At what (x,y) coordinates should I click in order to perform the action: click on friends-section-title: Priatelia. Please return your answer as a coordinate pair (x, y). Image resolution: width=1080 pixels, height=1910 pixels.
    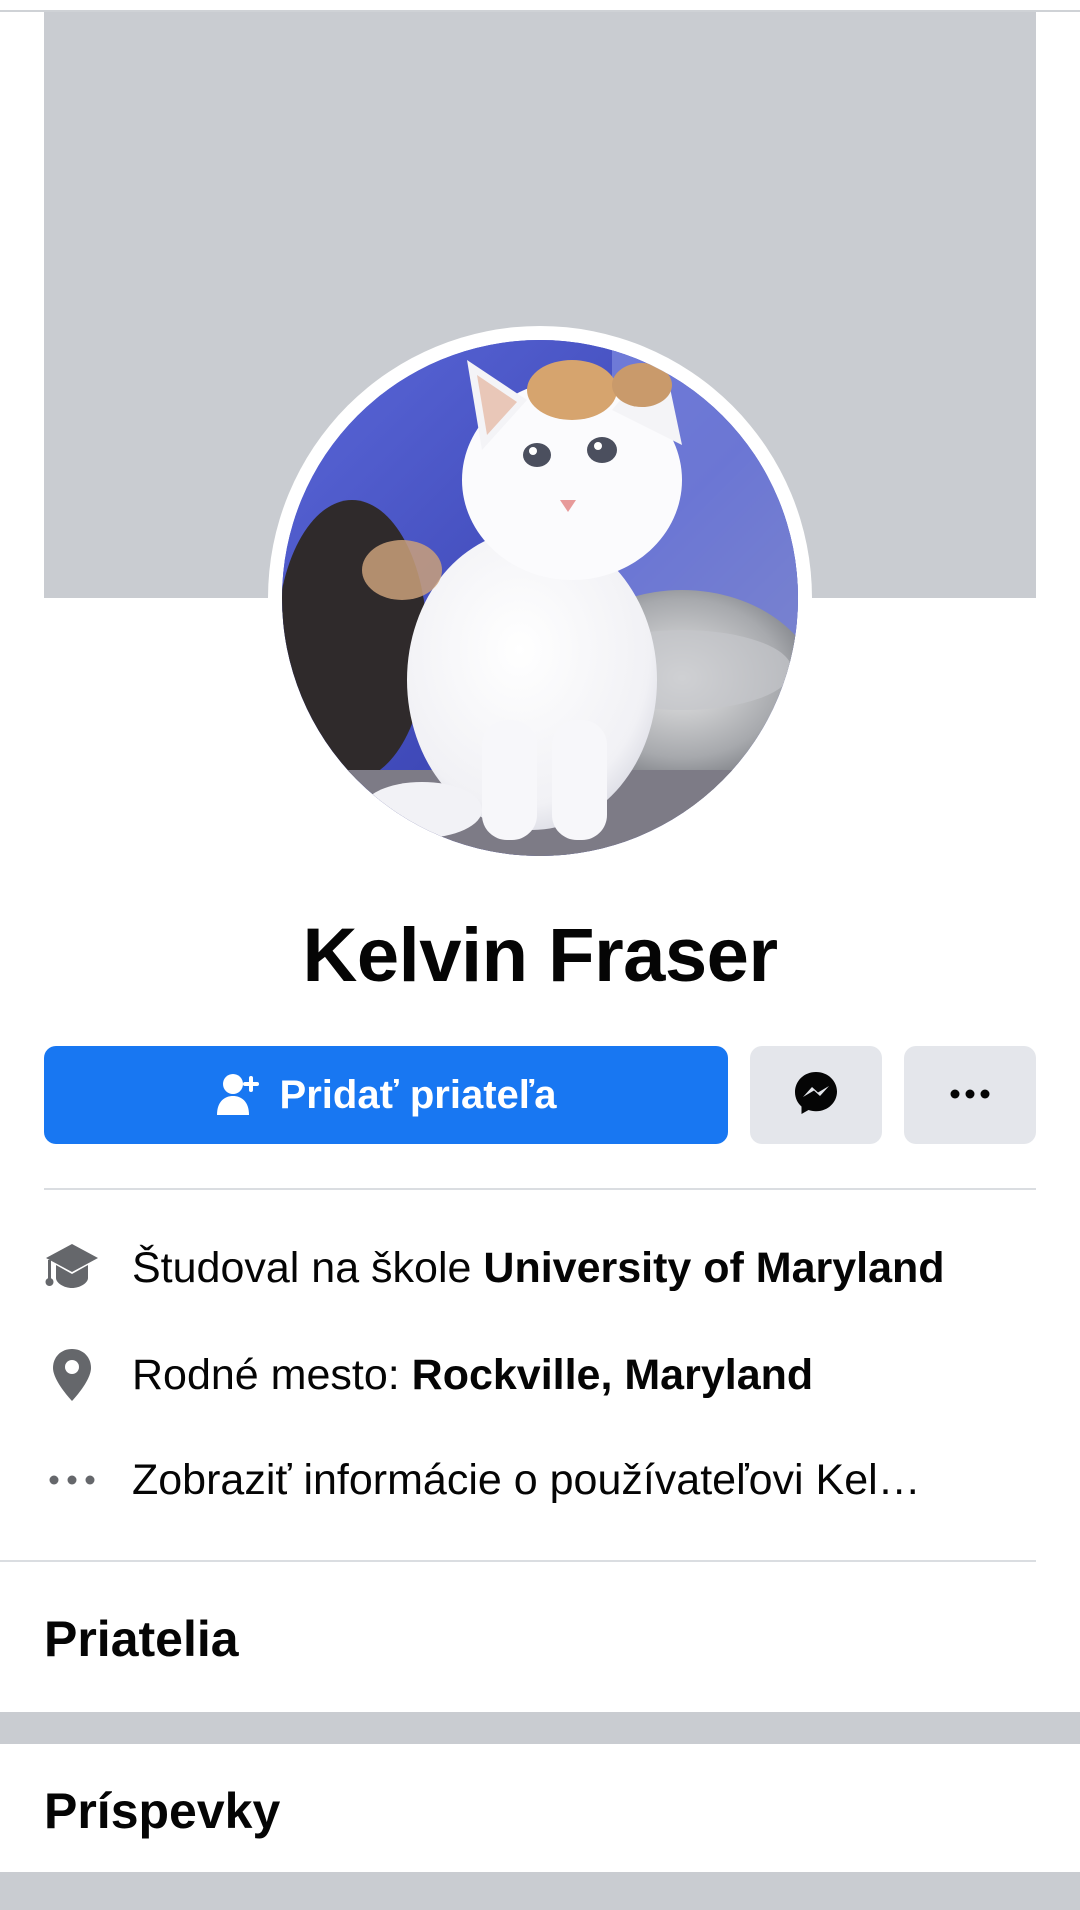
    Looking at the image, I should click on (141, 1639).